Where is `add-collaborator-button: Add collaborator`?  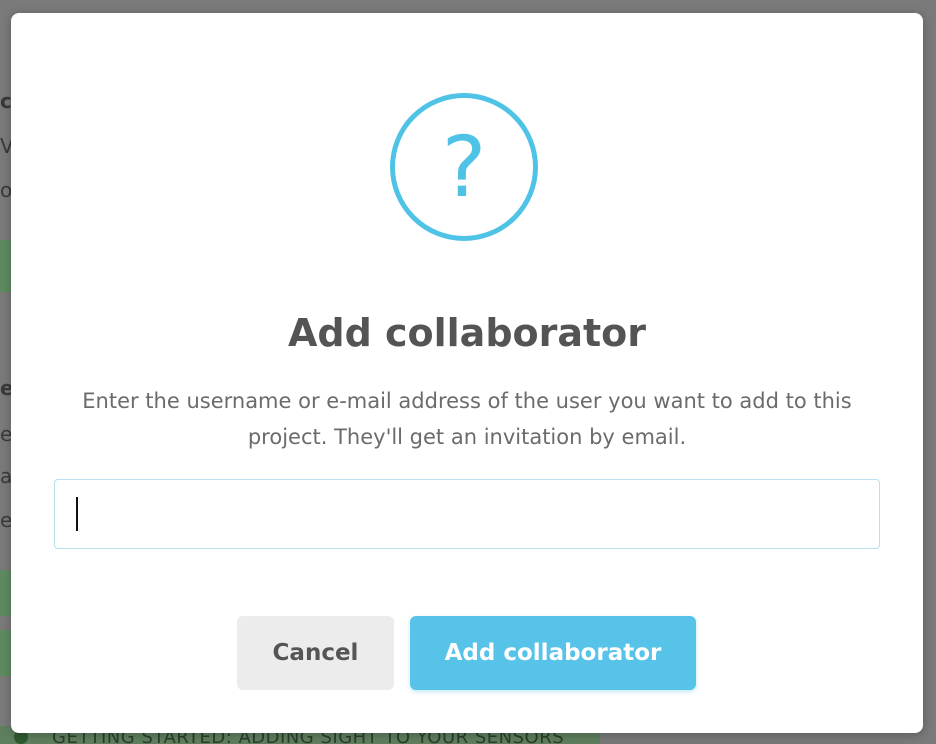 add-collaborator-button: Add collaborator is located at coordinates (553, 653).